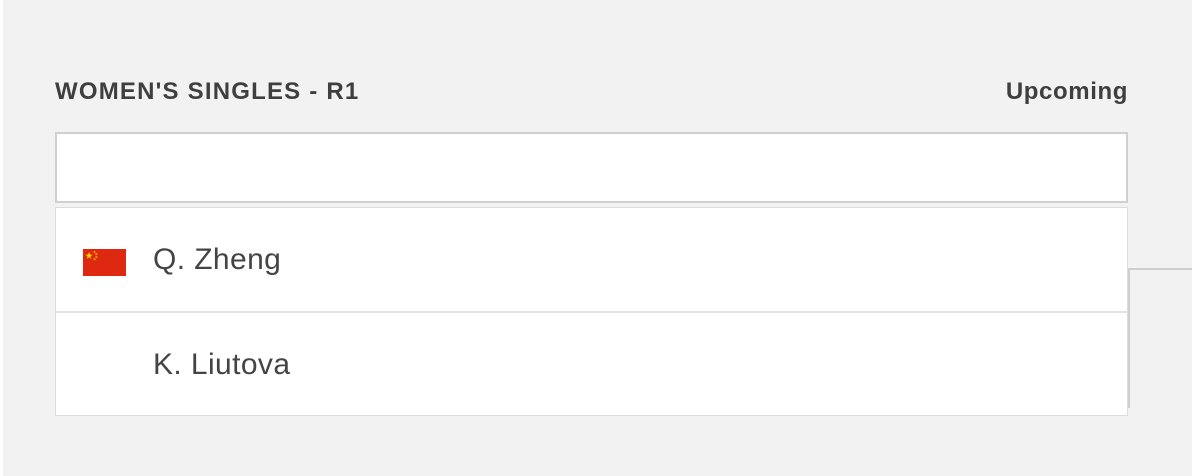 Image resolution: width=1192 pixels, height=476 pixels. I want to click on match-info-box, so click(591, 167).